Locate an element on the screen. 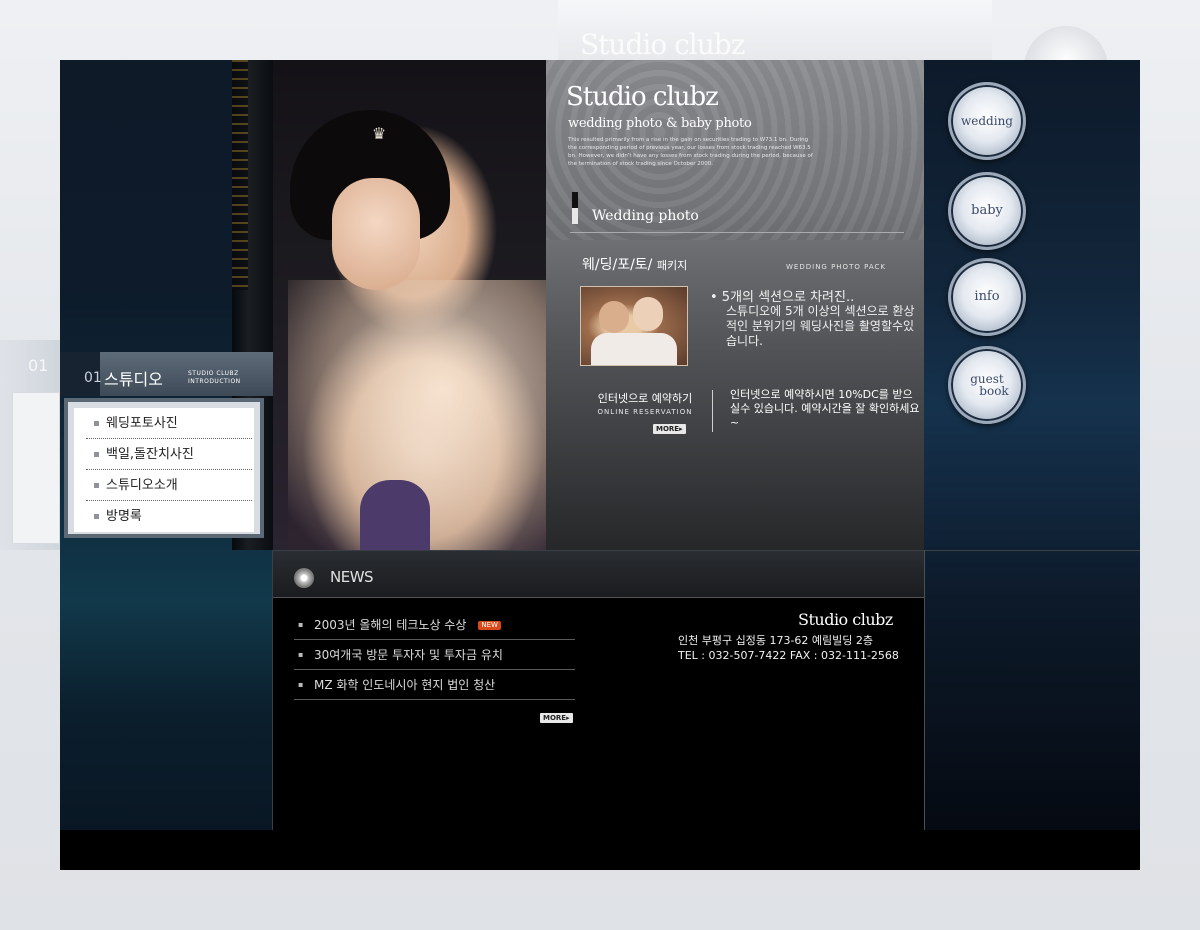  news-item: MZ 화학 인도네시아 현지 법인 청산 is located at coordinates (434, 685).